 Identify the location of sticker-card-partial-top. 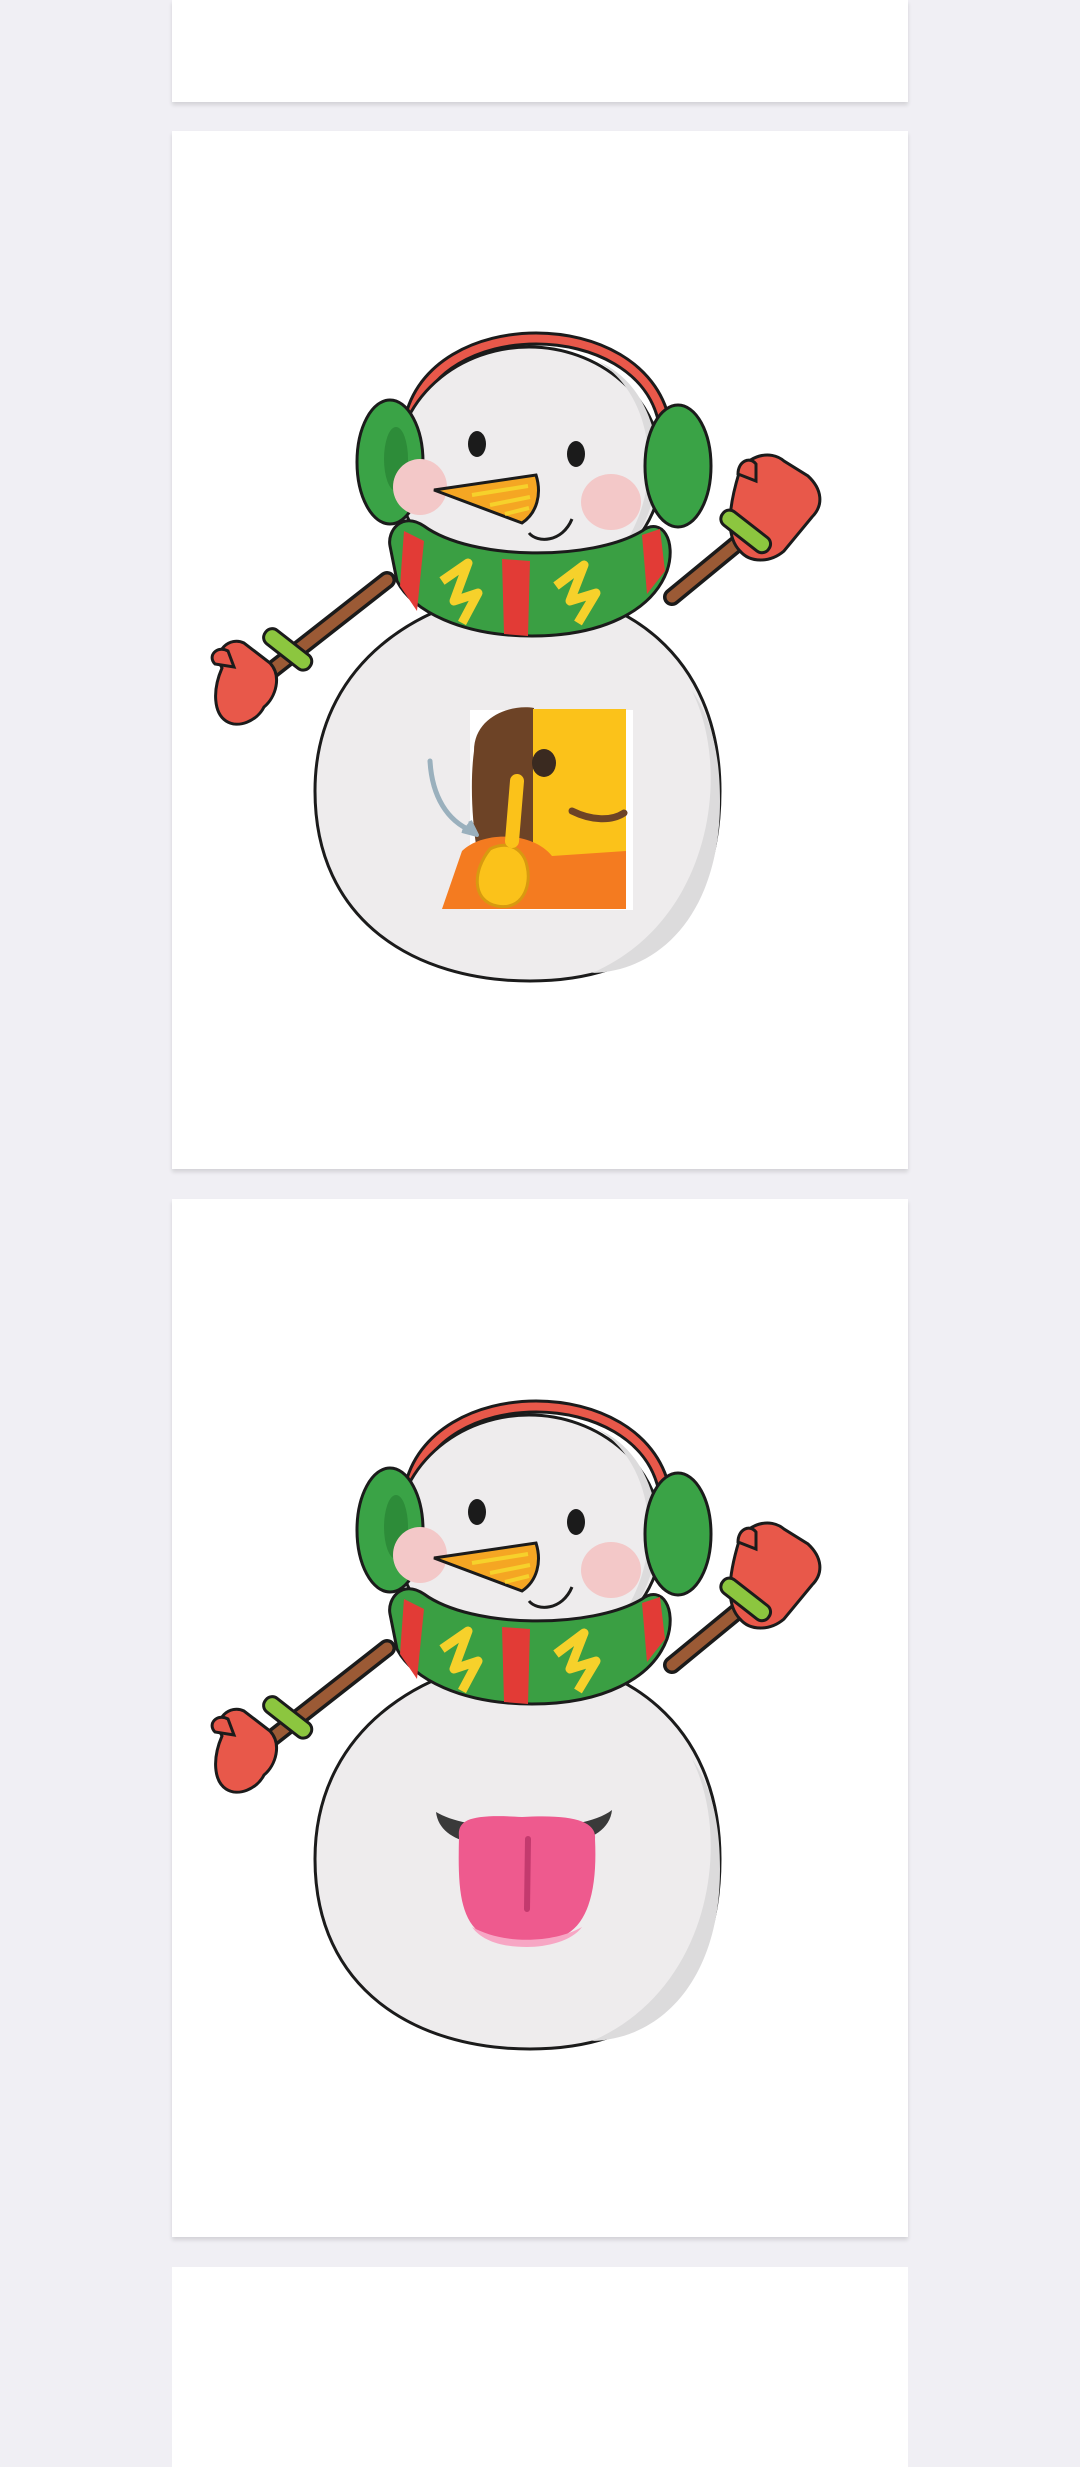
(540, 51).